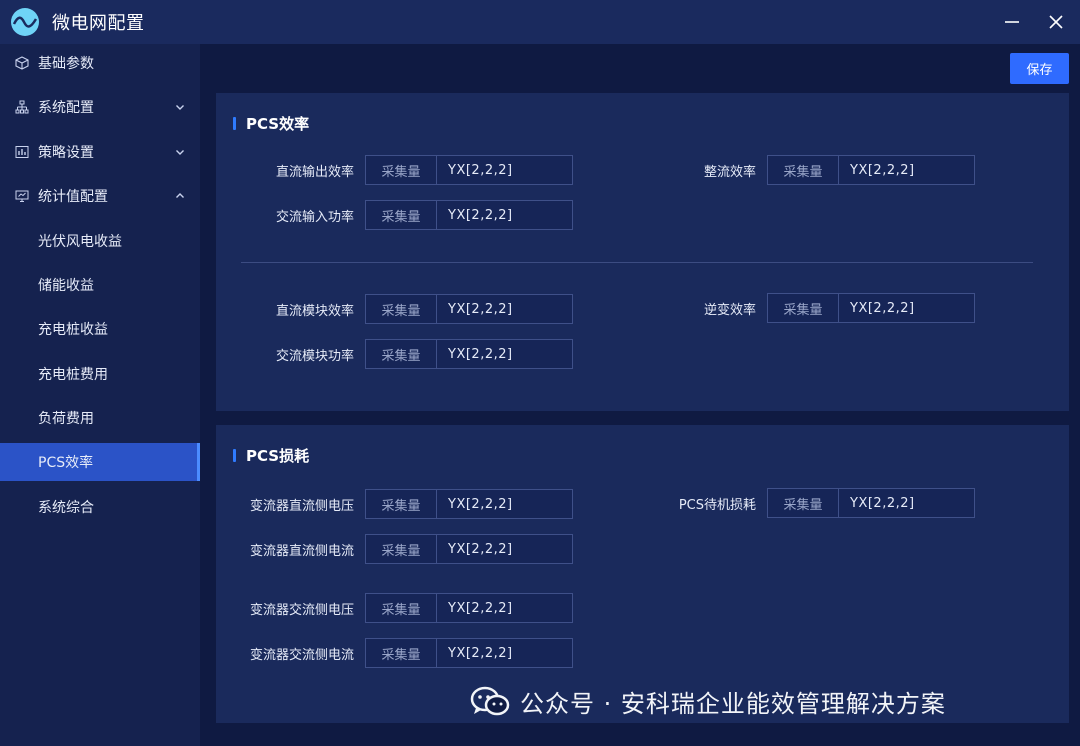  I want to click on field-label: 直流输出效率, so click(314, 172).